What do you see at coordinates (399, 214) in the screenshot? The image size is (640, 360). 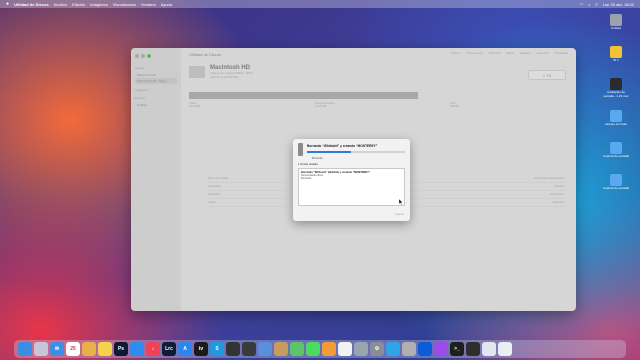 I see `ok-button: Aceptar` at bounding box center [399, 214].